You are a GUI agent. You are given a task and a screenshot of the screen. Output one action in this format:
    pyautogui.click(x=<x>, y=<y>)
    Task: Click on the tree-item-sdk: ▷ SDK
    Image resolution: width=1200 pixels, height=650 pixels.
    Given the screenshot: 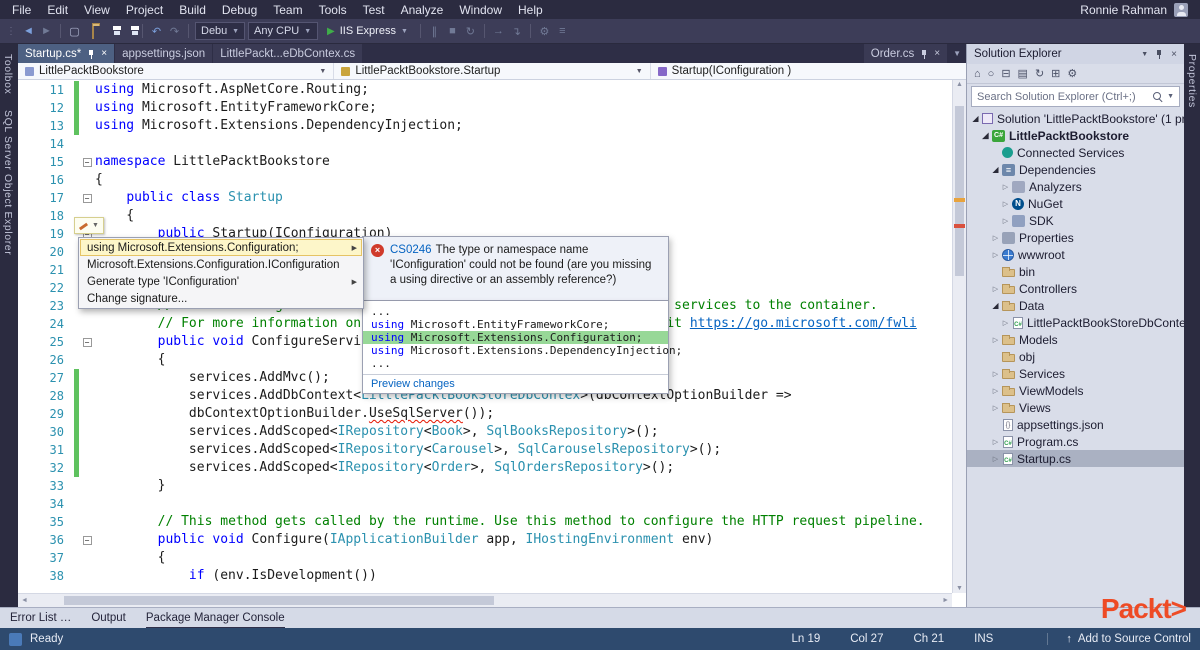 What is the action you would take?
    pyautogui.click(x=1075, y=220)
    